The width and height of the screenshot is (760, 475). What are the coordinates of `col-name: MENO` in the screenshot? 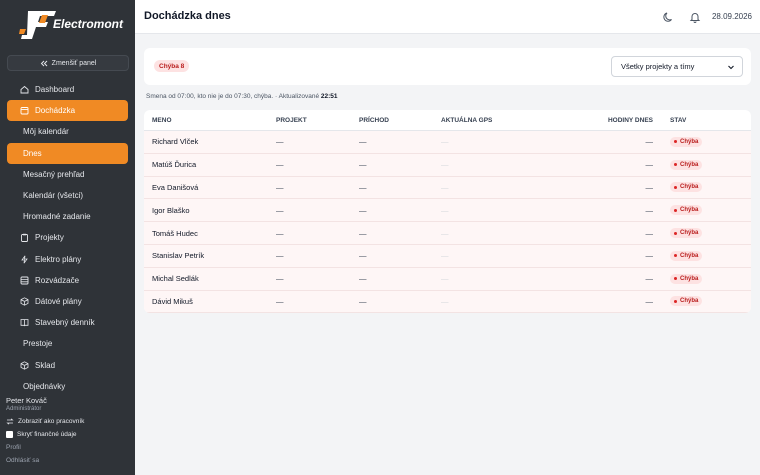 It's located at (162, 120).